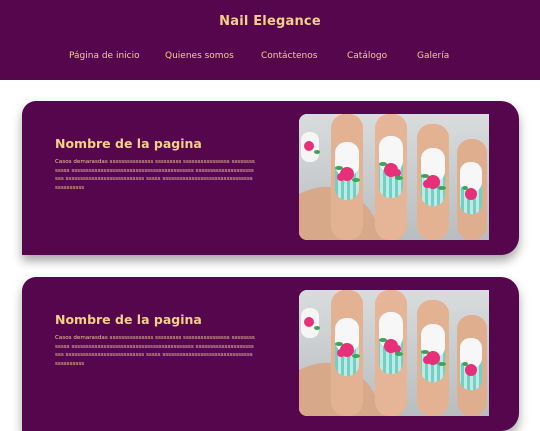 Image resolution: width=540 pixels, height=431 pixels. Describe the element at coordinates (433, 56) in the screenshot. I see `nav-link-galeria: Galería` at that location.